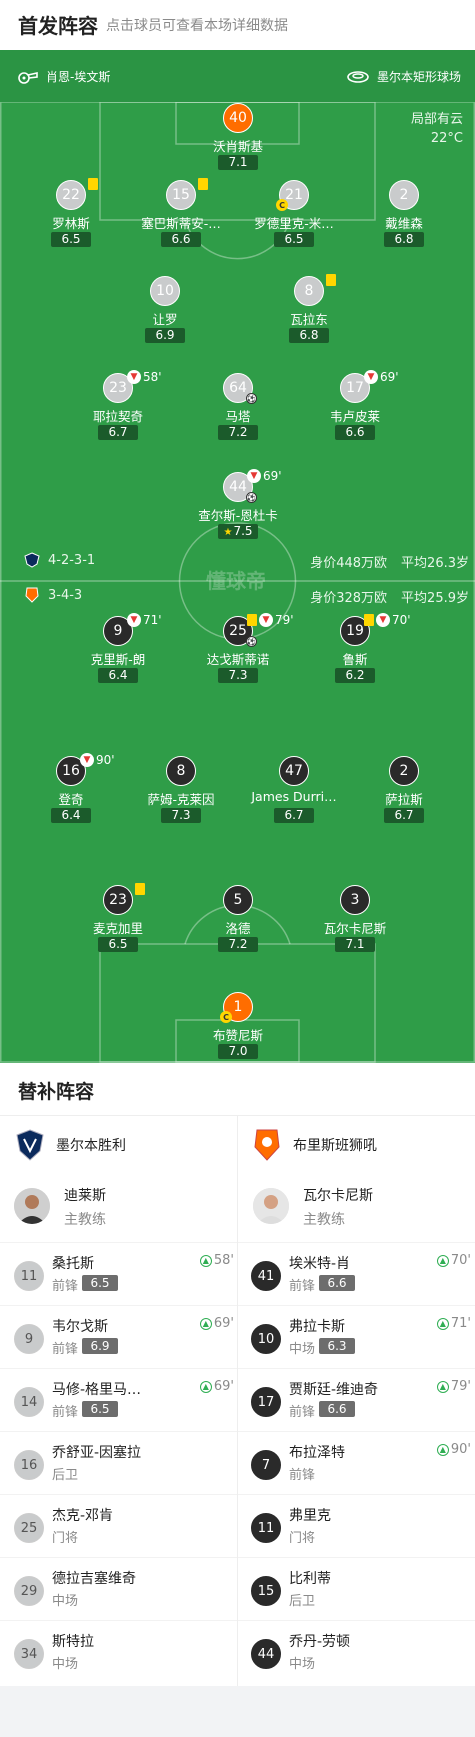 Image resolution: width=475 pixels, height=1737 pixels. I want to click on player-away: 2 萨拉斯 6.7, so click(404, 792).